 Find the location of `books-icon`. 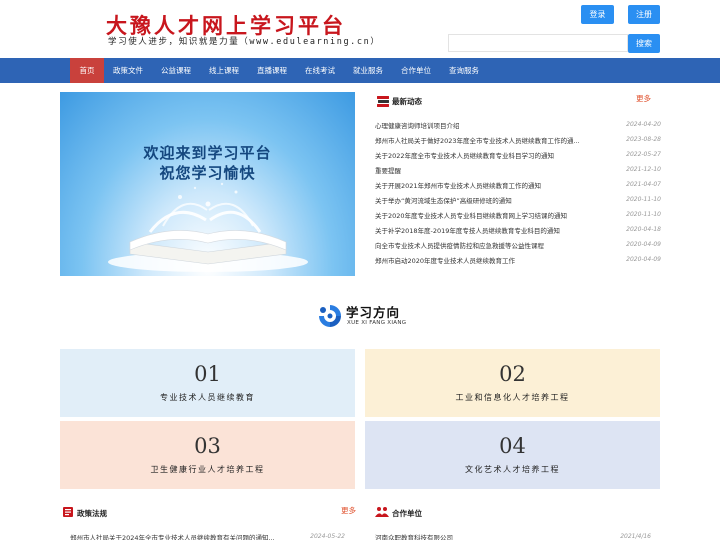

books-icon is located at coordinates (383, 101).